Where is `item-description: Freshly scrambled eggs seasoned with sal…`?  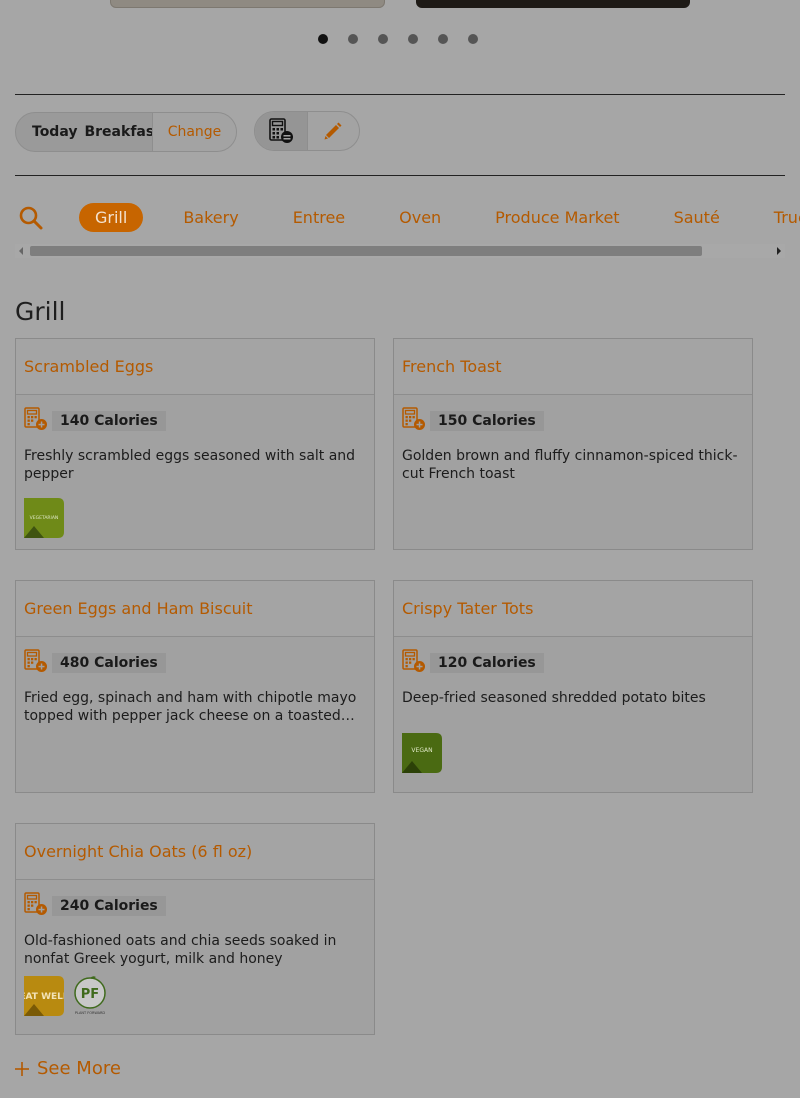
item-description: Freshly scrambled eggs seasoned with sal… is located at coordinates (190, 465).